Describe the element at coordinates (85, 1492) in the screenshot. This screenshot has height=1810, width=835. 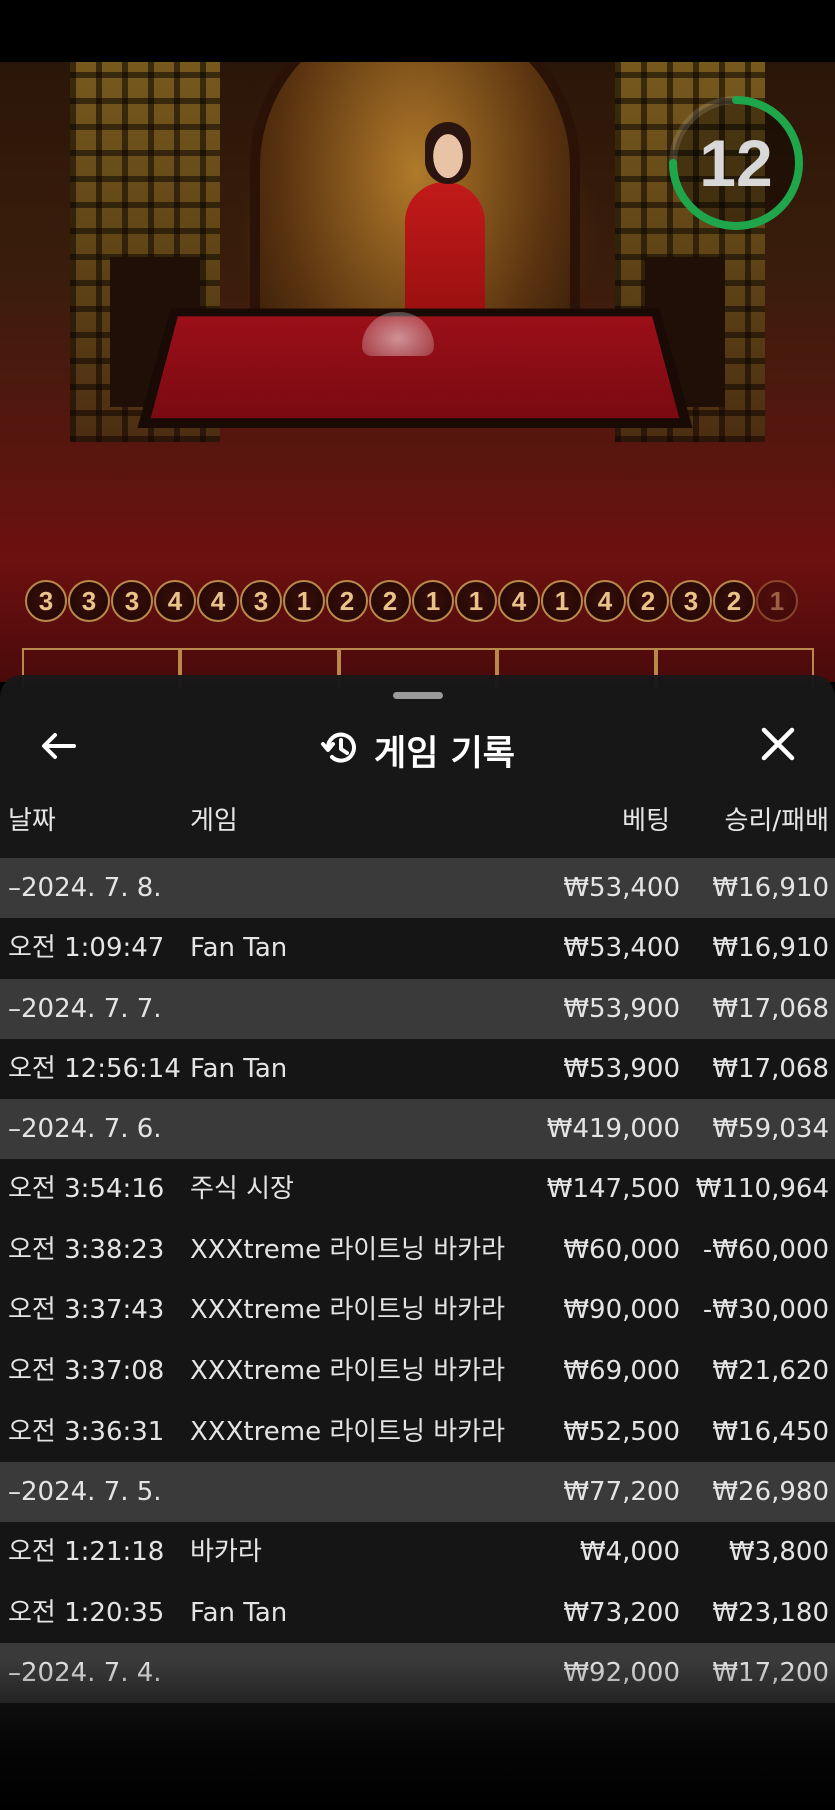
I see `row-time: –2024. 7. 5.` at that location.